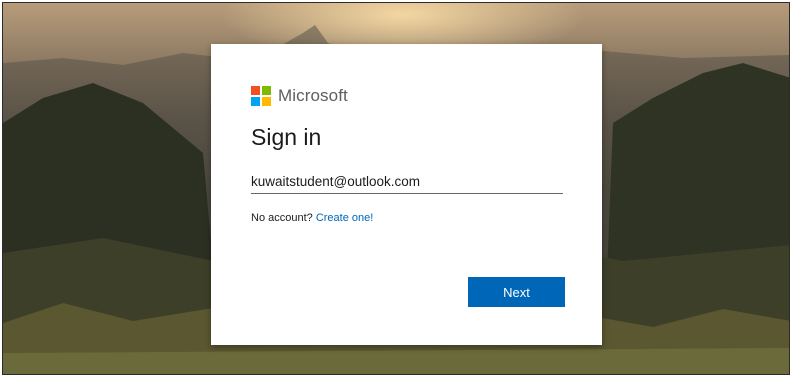 The image size is (794, 379). I want to click on logo-square-blue, so click(255, 101).